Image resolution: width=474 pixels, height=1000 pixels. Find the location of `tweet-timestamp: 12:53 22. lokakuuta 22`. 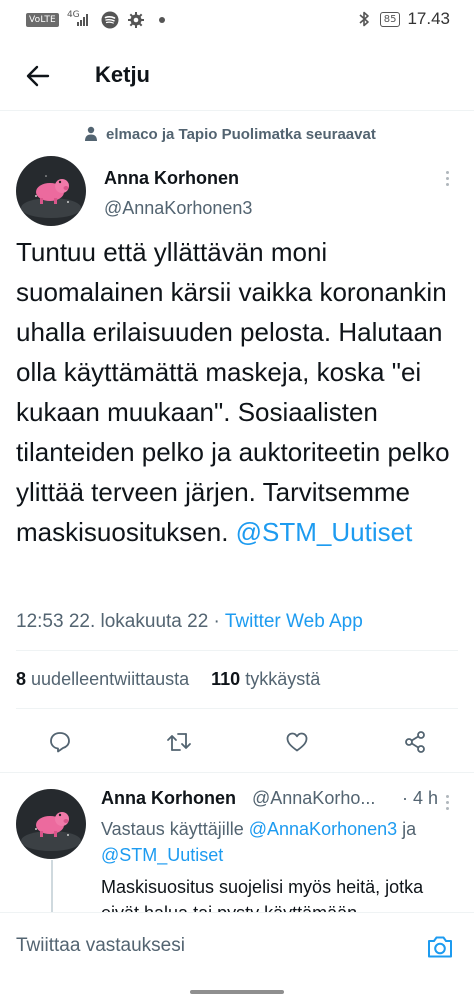

tweet-timestamp: 12:53 22. lokakuuta 22 is located at coordinates (112, 621).